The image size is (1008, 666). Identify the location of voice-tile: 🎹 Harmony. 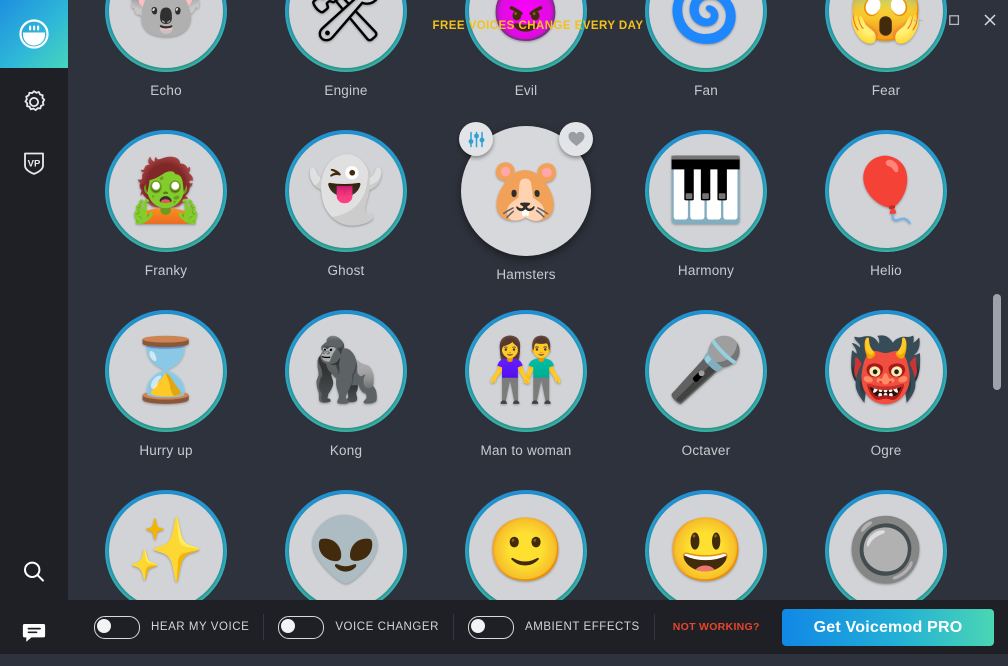
(706, 208).